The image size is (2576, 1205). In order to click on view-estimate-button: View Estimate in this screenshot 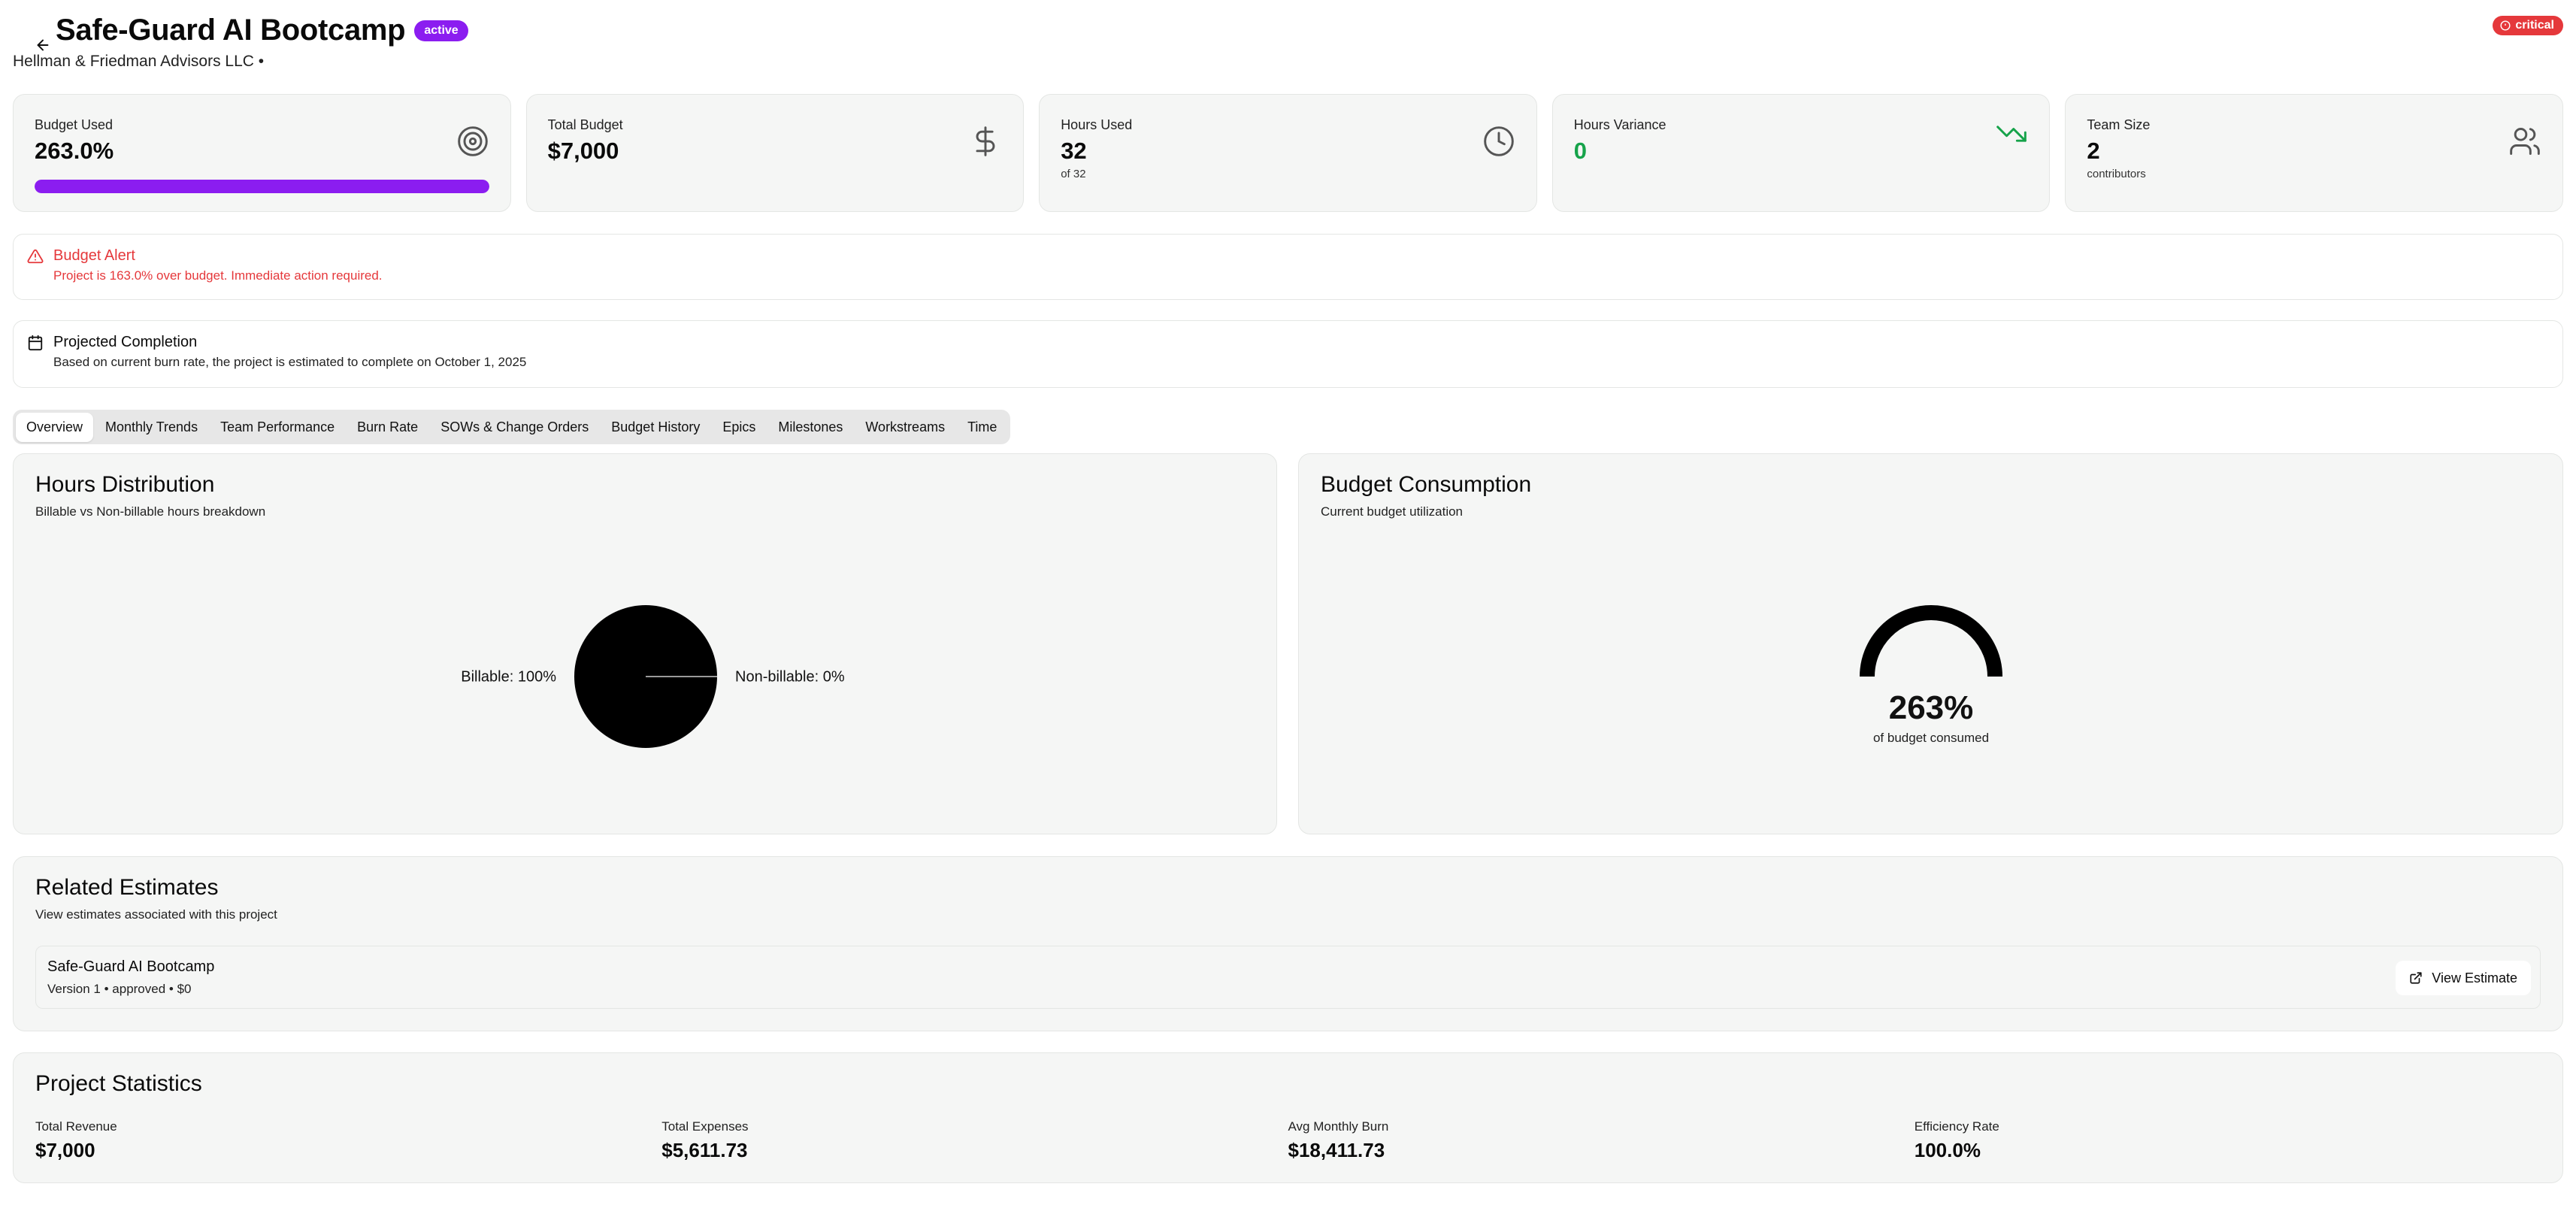, I will do `click(2463, 978)`.